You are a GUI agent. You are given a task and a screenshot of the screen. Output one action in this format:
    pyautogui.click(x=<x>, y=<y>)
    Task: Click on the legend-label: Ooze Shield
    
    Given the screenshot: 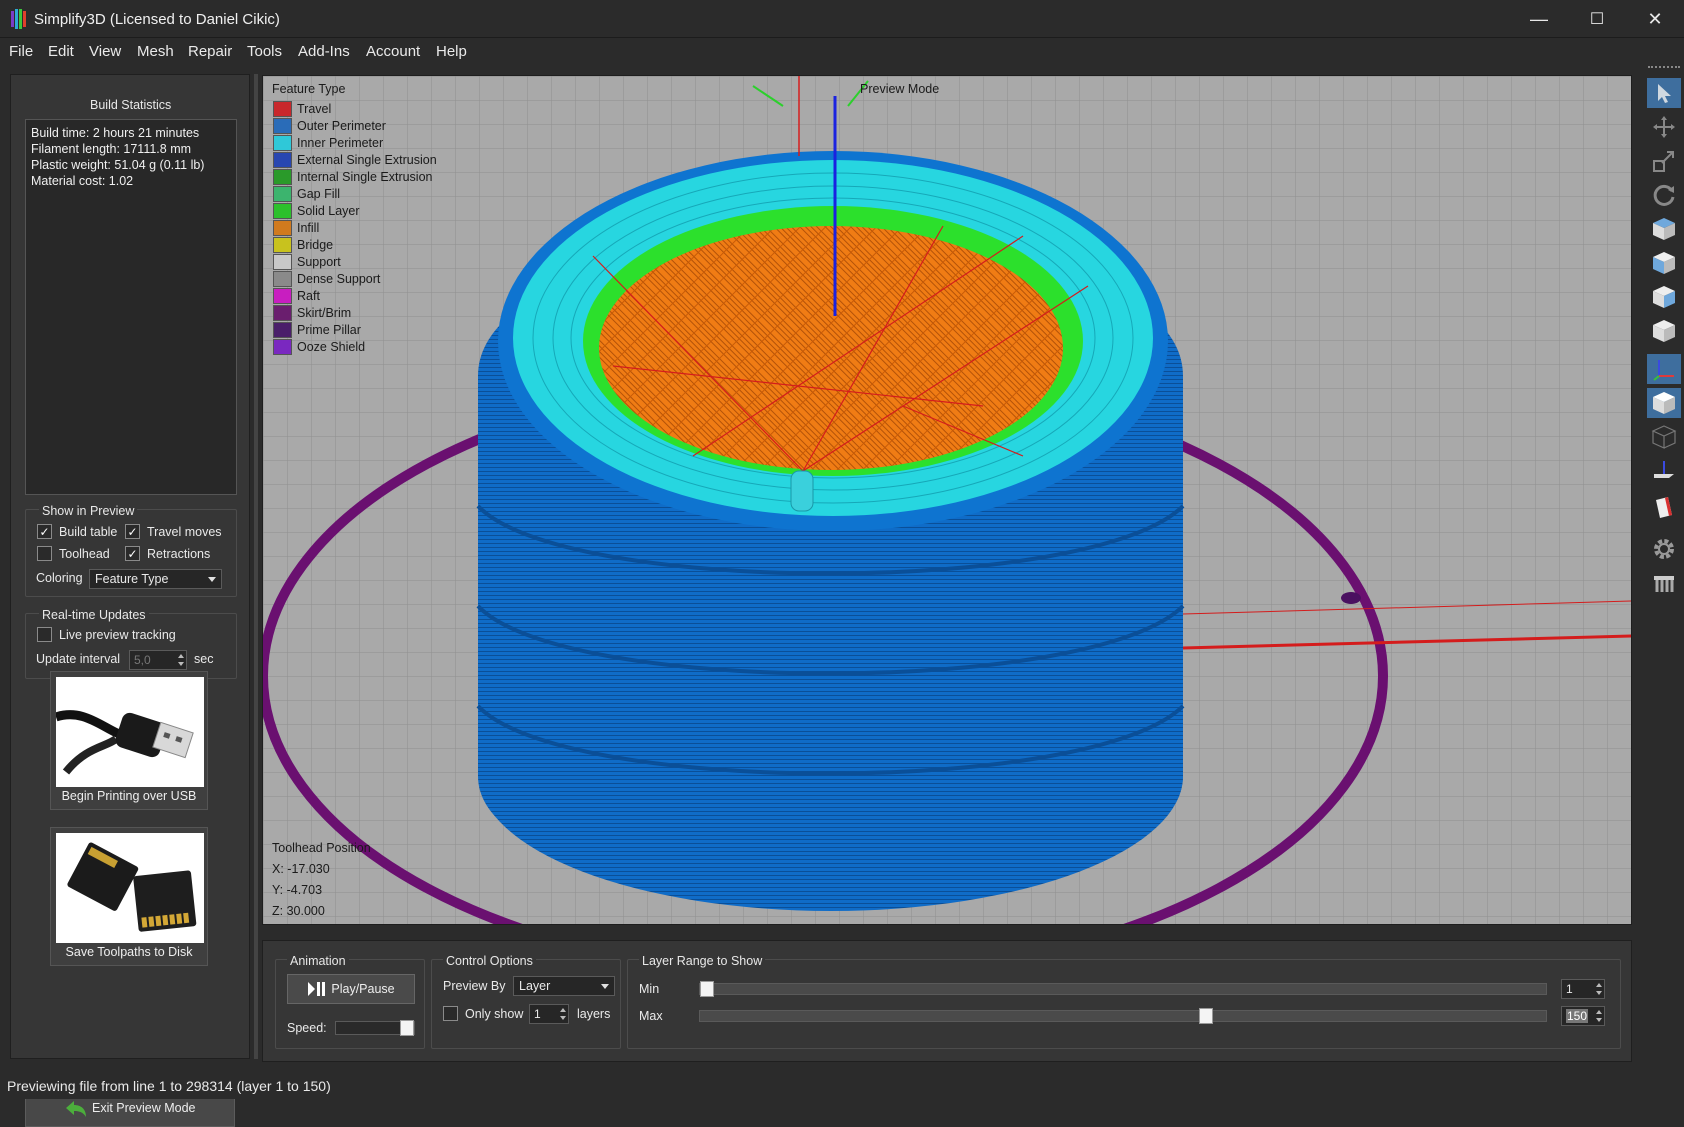 What is the action you would take?
    pyautogui.click(x=331, y=346)
    